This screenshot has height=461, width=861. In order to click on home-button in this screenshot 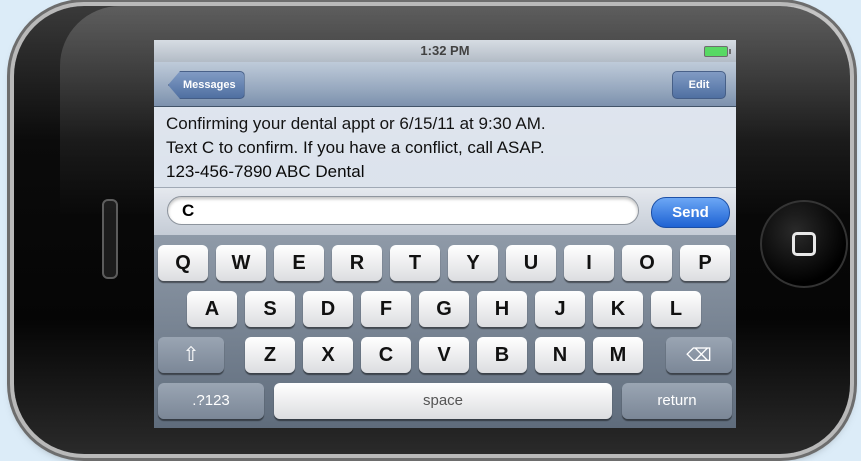, I will do `click(804, 244)`.